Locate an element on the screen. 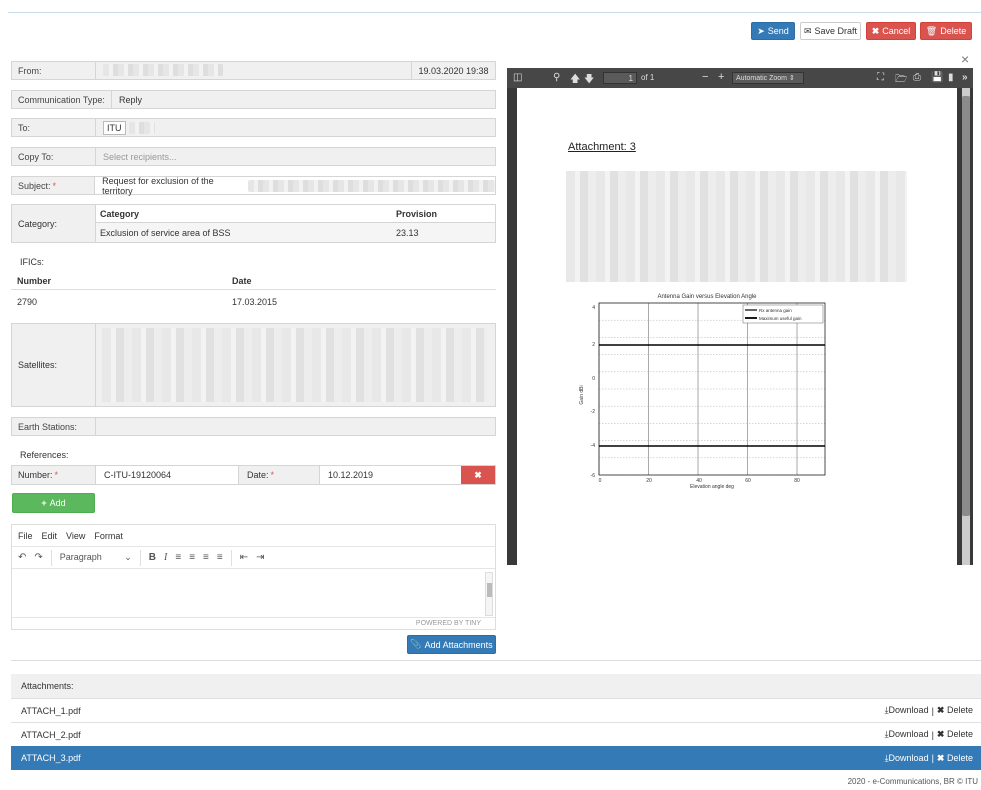 The height and width of the screenshot is (790, 981). justify-icon: ≡ is located at coordinates (220, 557).